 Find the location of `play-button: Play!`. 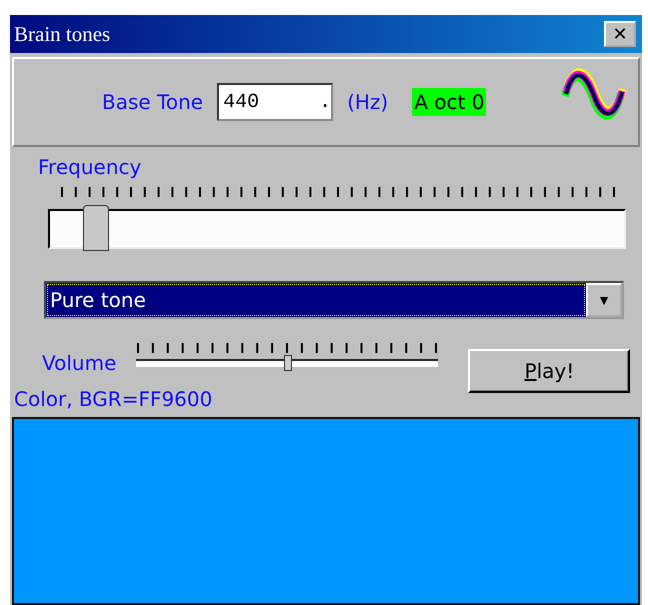

play-button: Play! is located at coordinates (549, 371).